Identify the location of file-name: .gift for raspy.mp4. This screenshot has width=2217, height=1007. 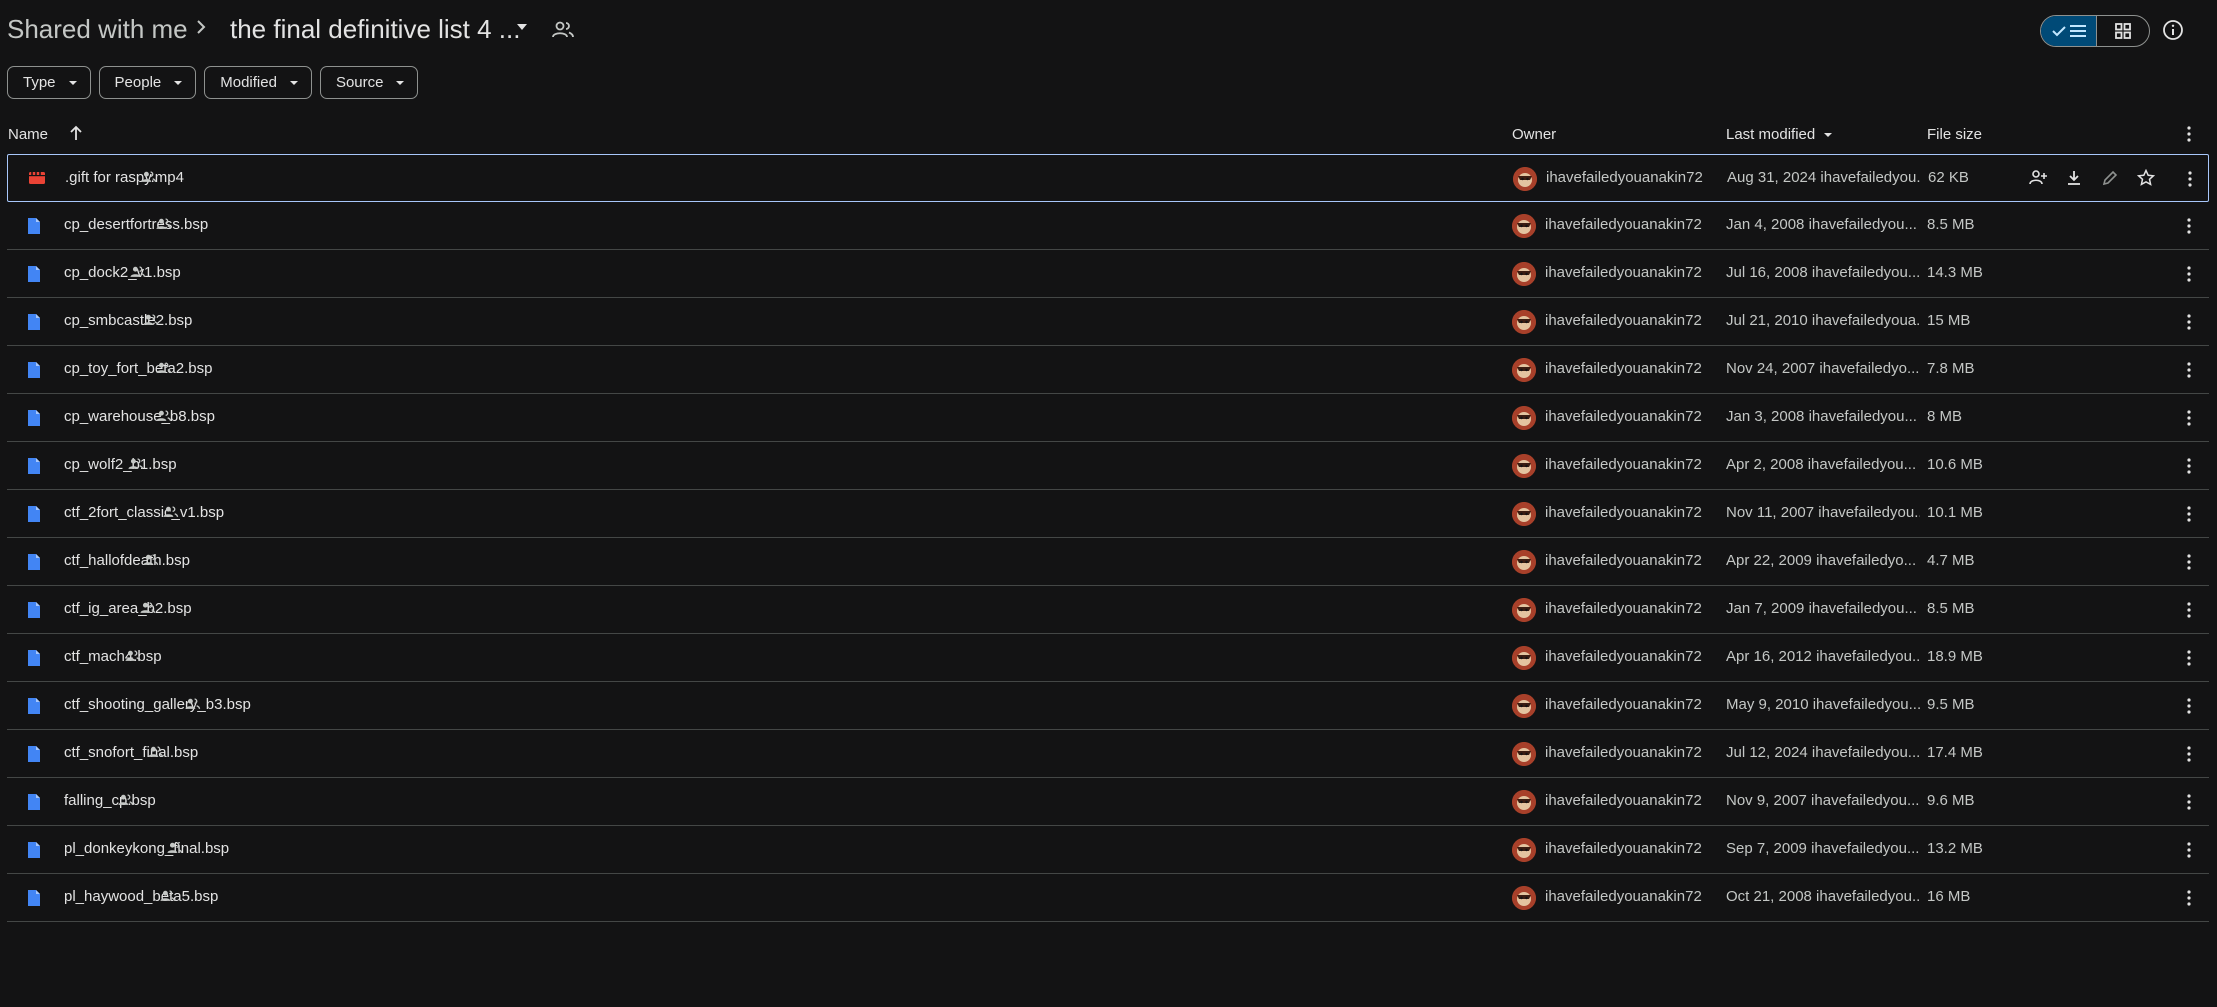
(124, 177).